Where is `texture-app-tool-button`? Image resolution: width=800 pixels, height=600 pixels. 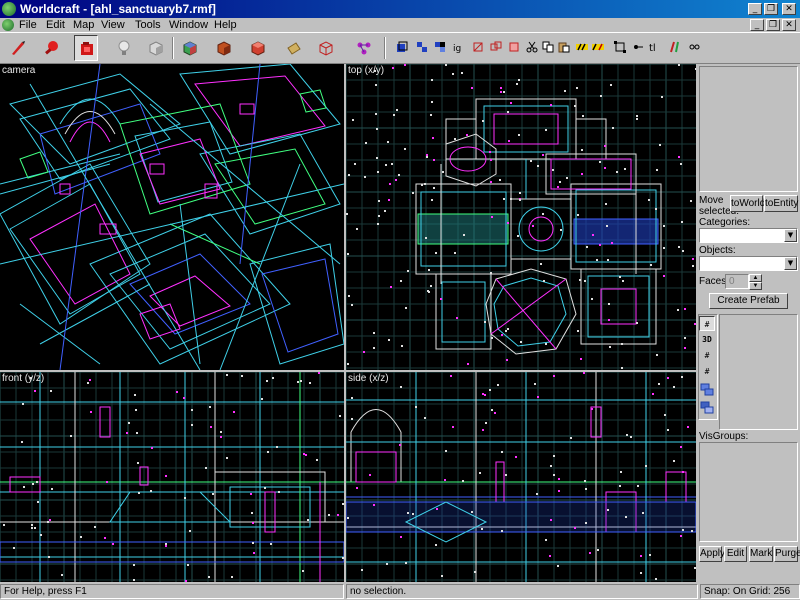 texture-app-tool-button is located at coordinates (190, 48).